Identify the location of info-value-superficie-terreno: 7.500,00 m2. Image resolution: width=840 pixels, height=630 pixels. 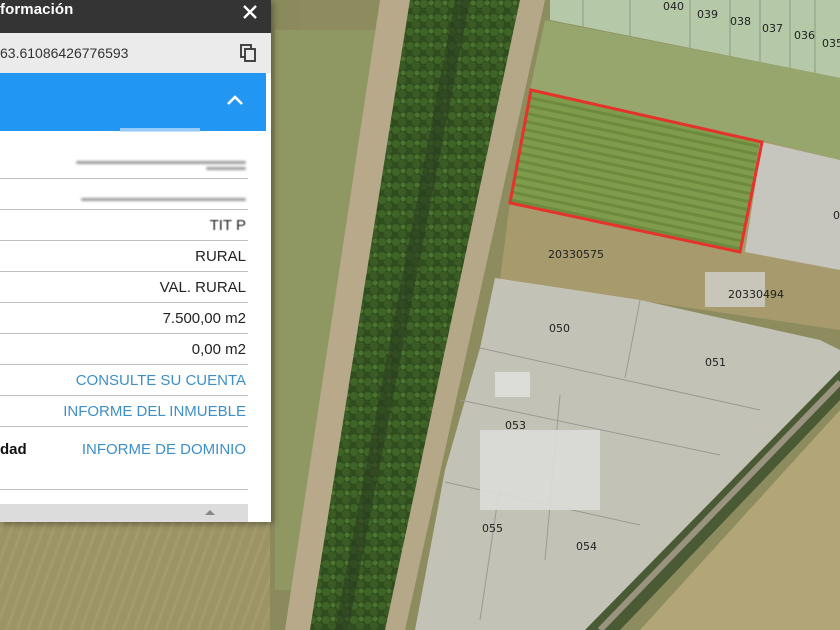
(204, 318).